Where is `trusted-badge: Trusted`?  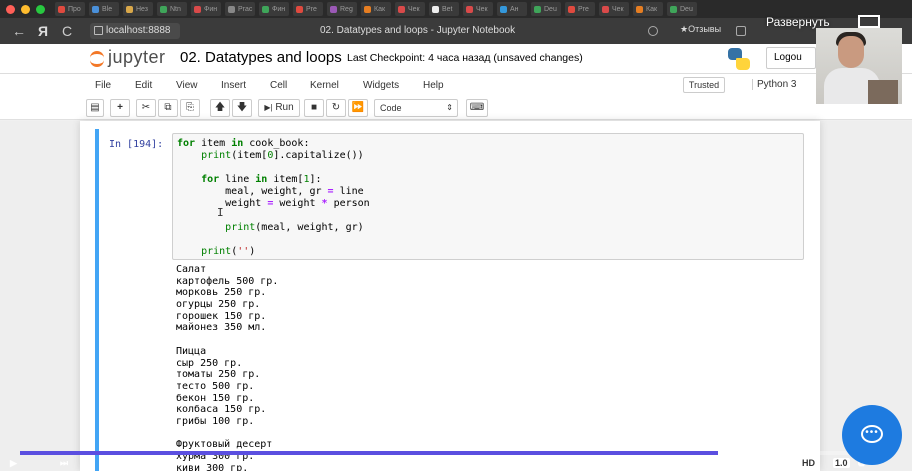 trusted-badge: Trusted is located at coordinates (704, 85).